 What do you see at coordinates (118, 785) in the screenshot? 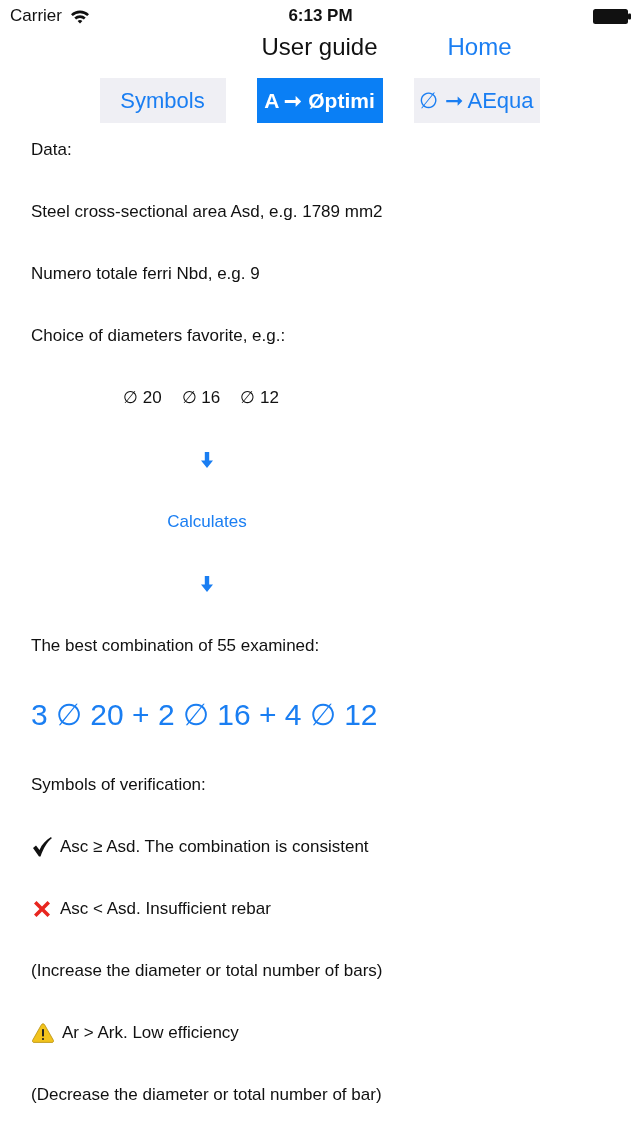
I see `guide-text: Symbols of verification:` at bounding box center [118, 785].